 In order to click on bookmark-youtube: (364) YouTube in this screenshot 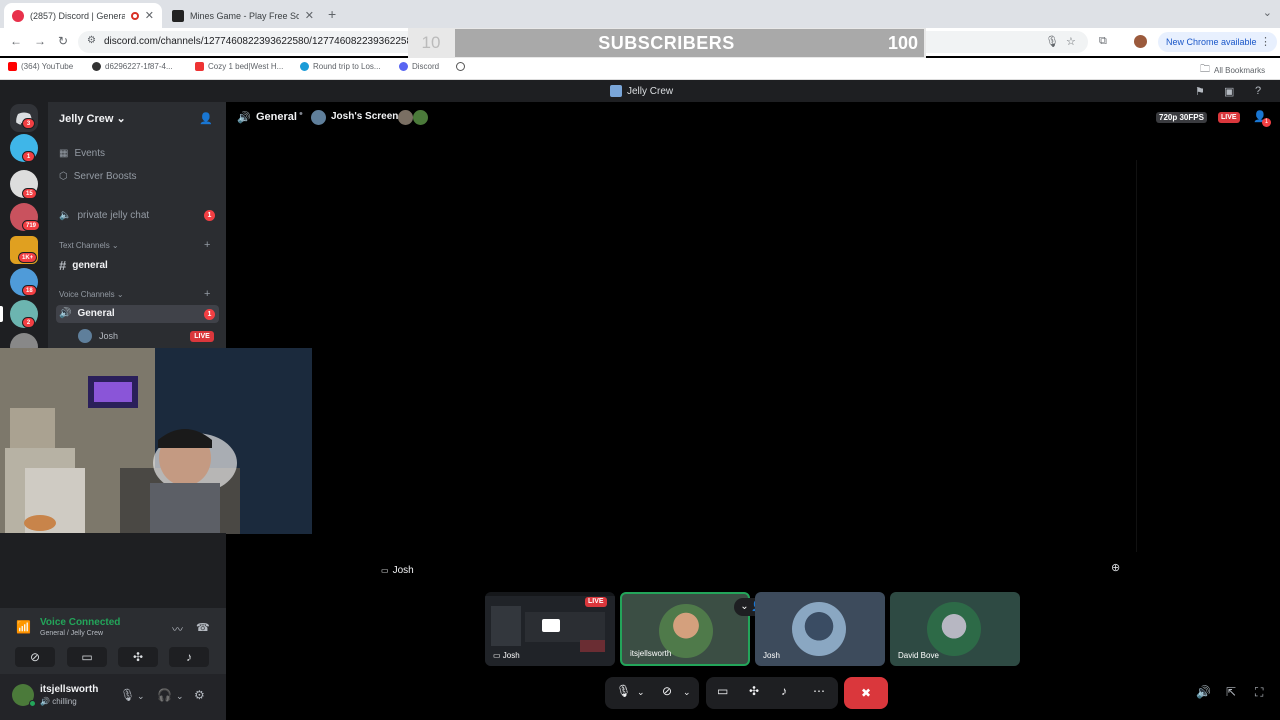, I will do `click(40, 66)`.